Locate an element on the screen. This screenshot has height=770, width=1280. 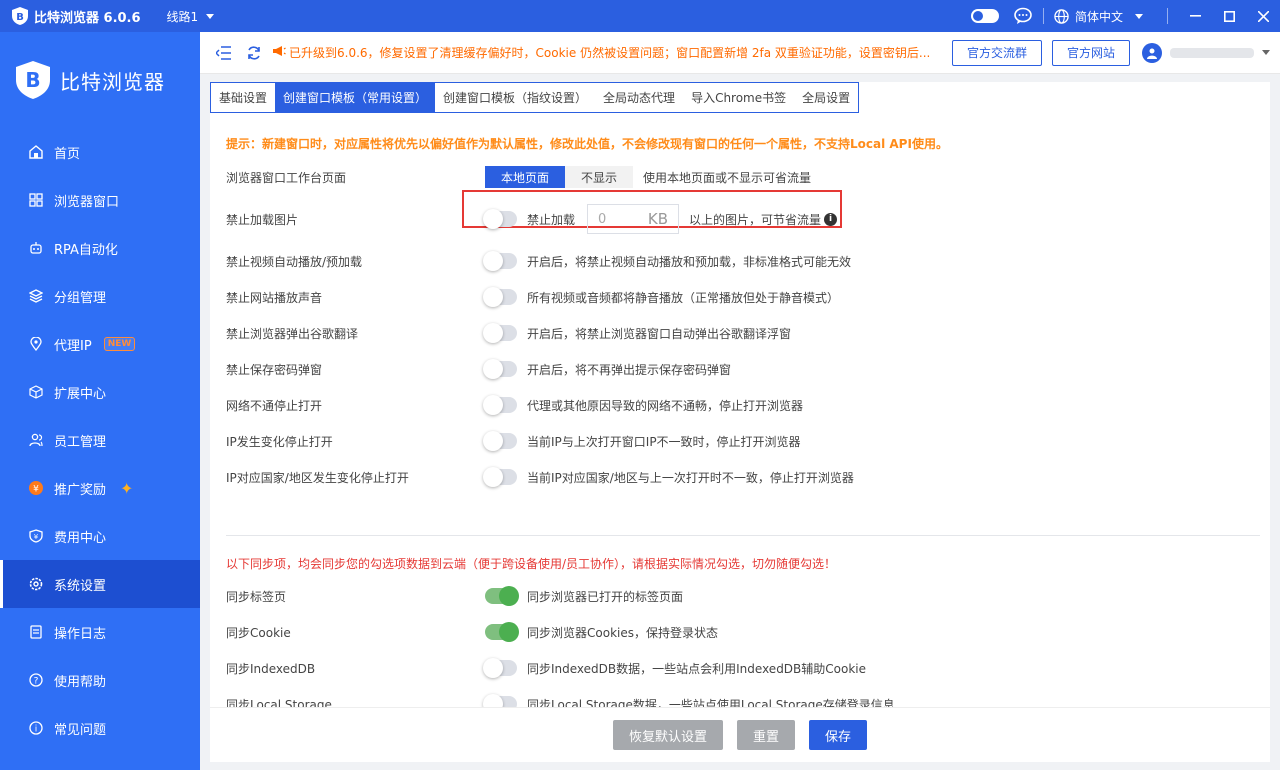
reset-button: 重置 is located at coordinates (765, 735).